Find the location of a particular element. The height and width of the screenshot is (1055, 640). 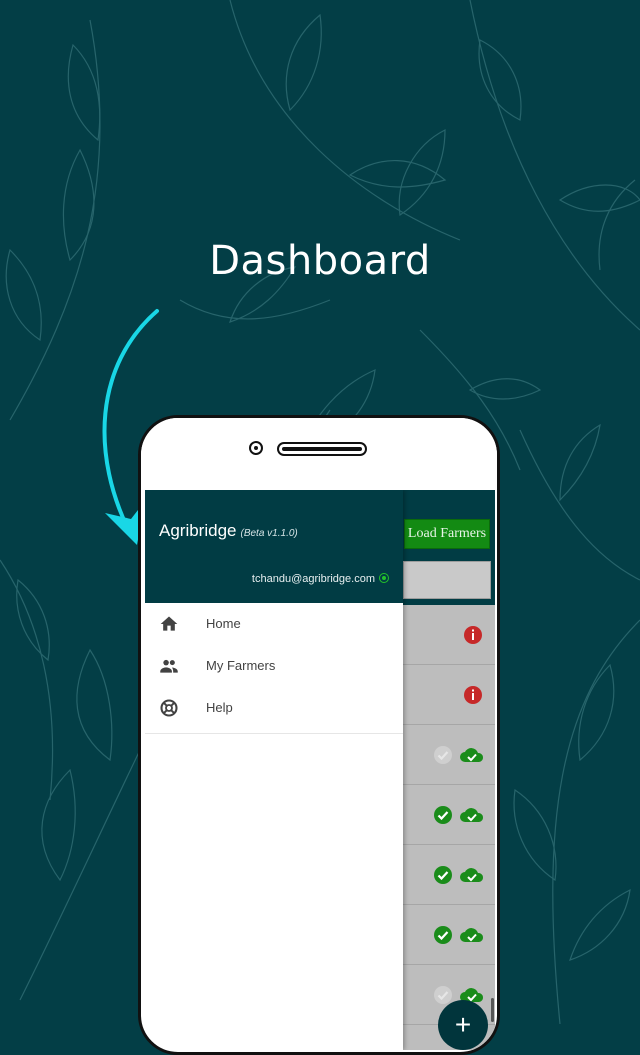

user-email: tchandu@agribridge.com is located at coordinates (313, 579).